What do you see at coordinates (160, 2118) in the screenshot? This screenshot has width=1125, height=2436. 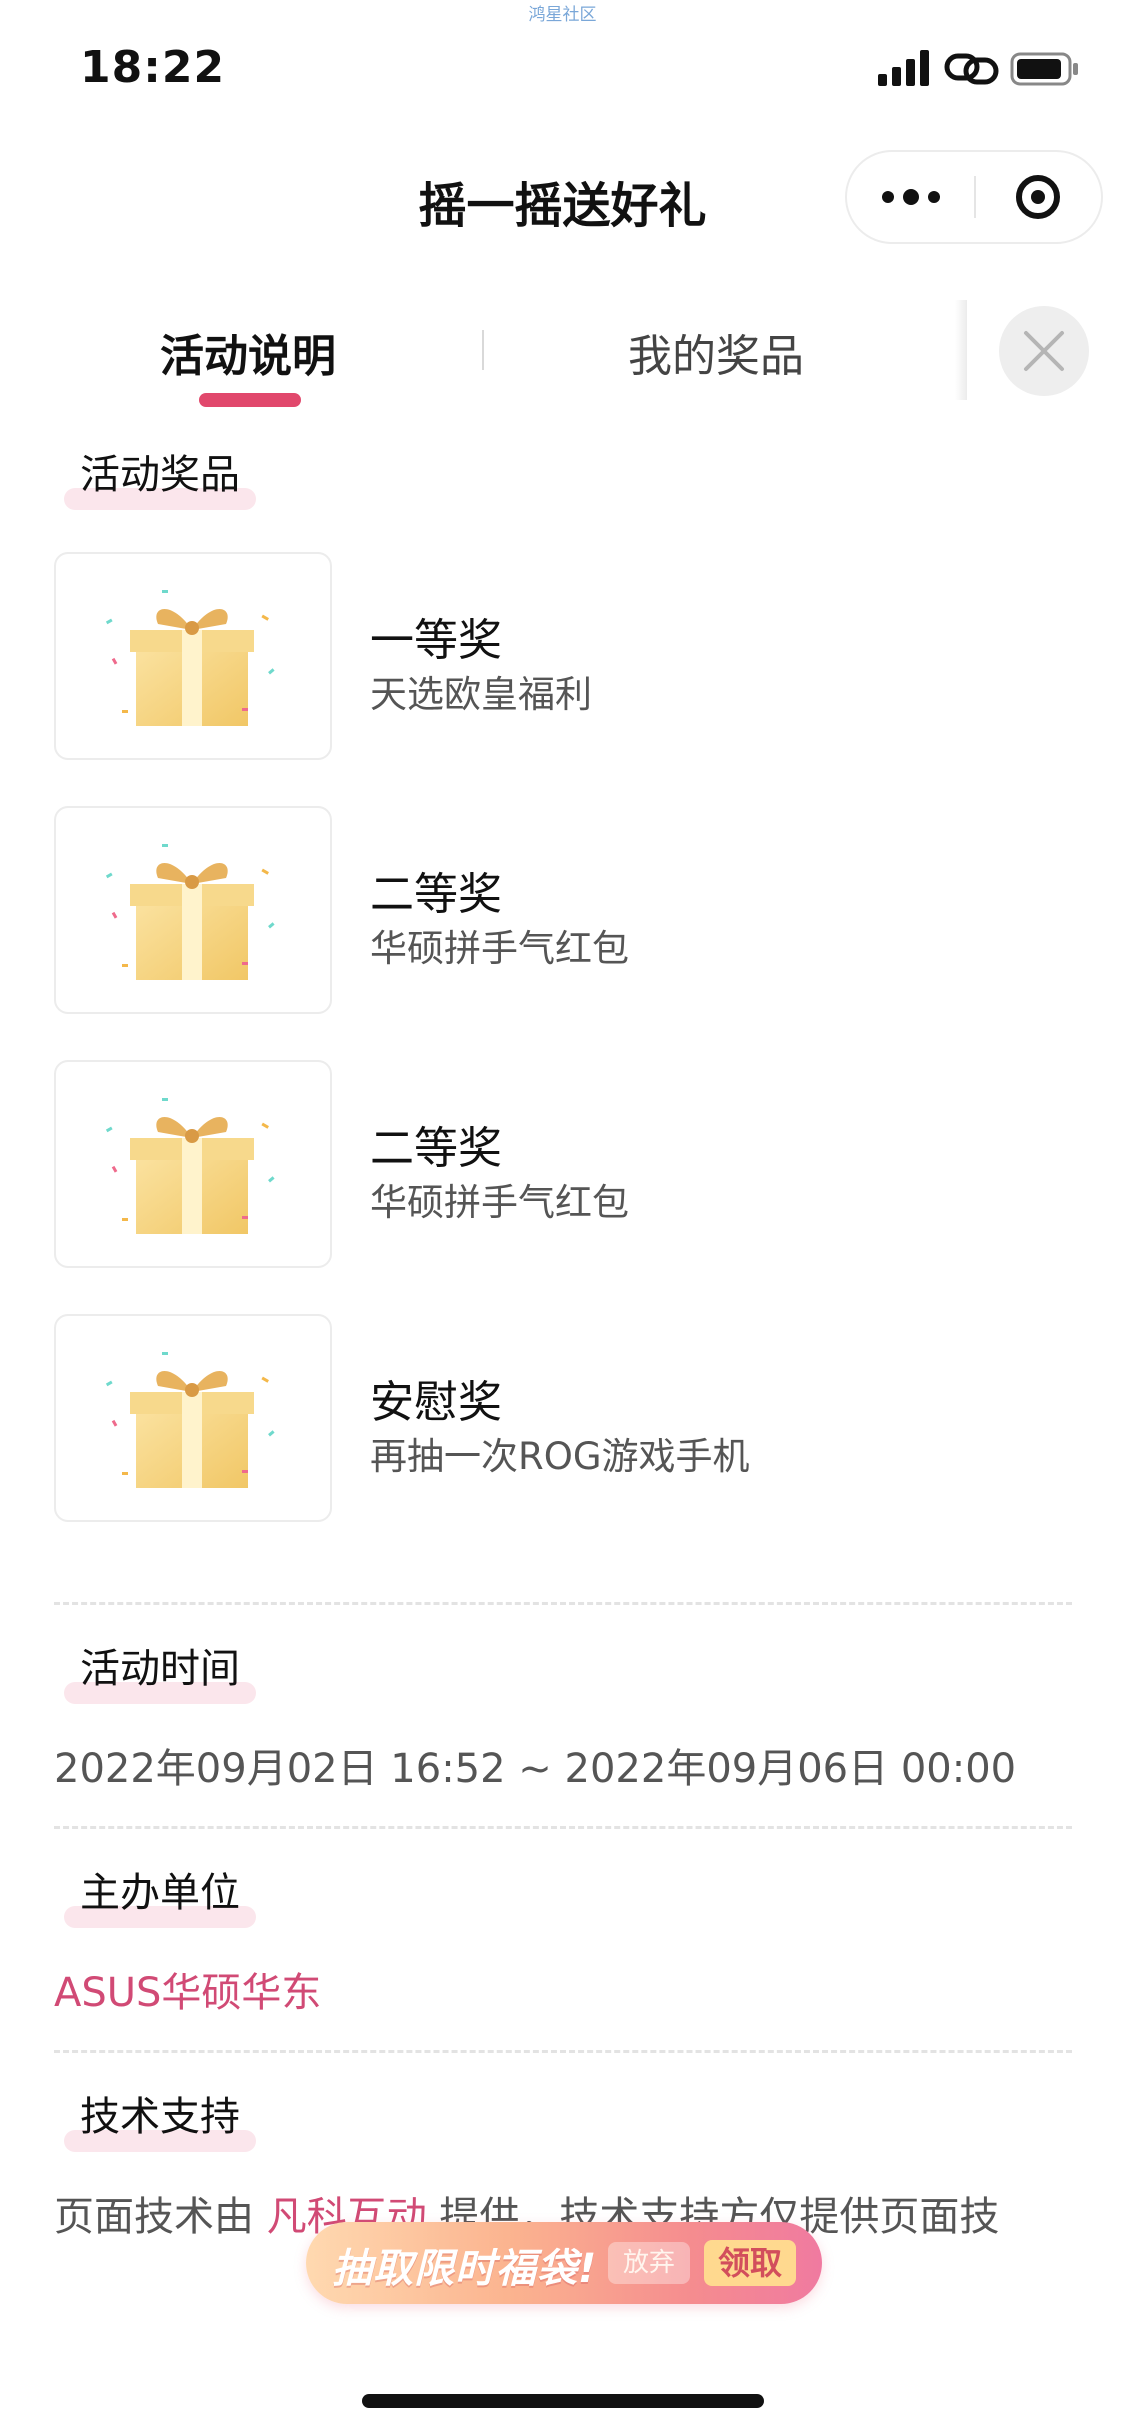 I see `section-heading-tech-support: 技术支持` at bounding box center [160, 2118].